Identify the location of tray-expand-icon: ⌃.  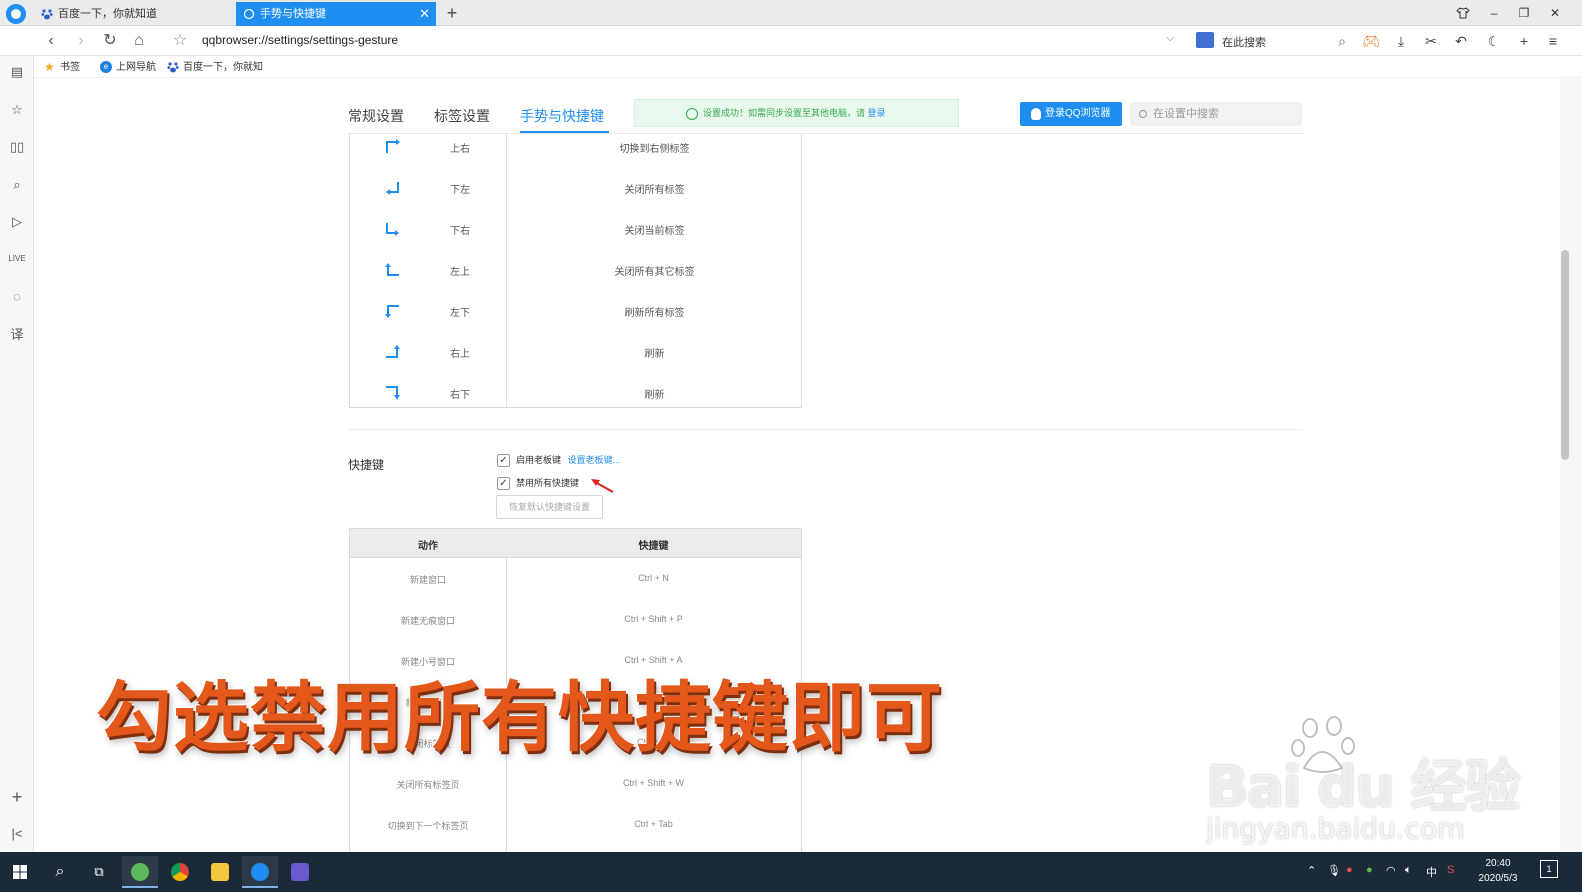
(1311, 870).